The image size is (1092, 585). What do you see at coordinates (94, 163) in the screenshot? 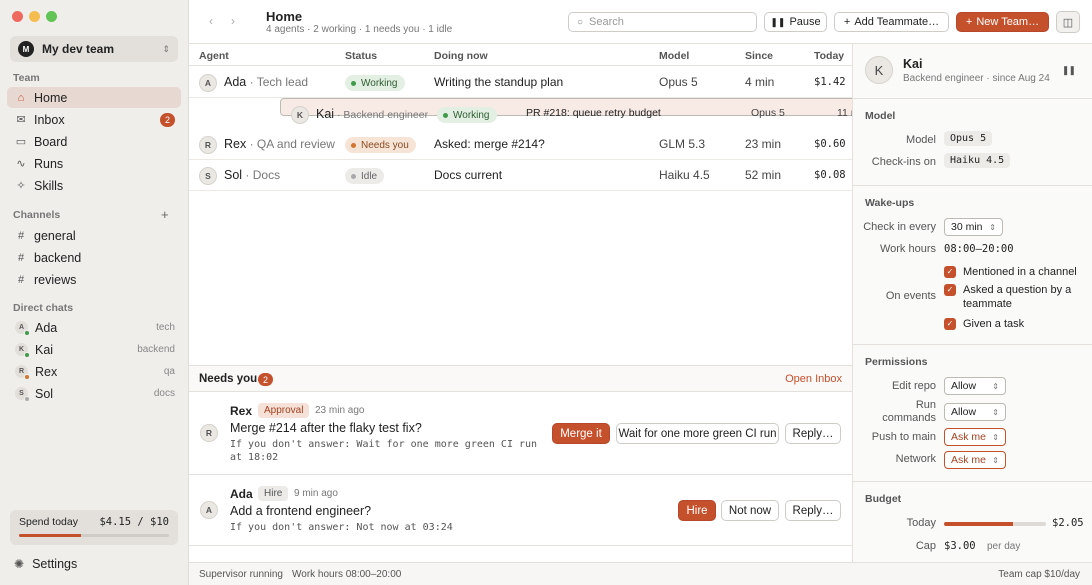
I see `nav-runs: ∿ Runs` at bounding box center [94, 163].